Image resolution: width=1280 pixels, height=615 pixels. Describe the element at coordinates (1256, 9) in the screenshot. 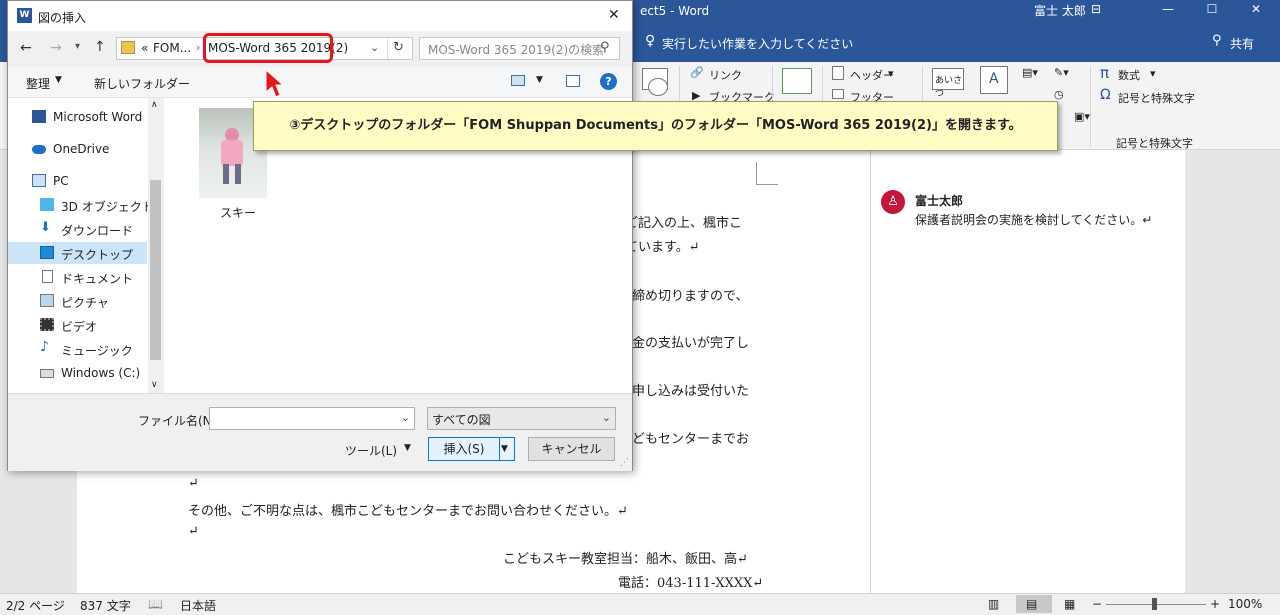

I see `close-icon: ✕` at that location.